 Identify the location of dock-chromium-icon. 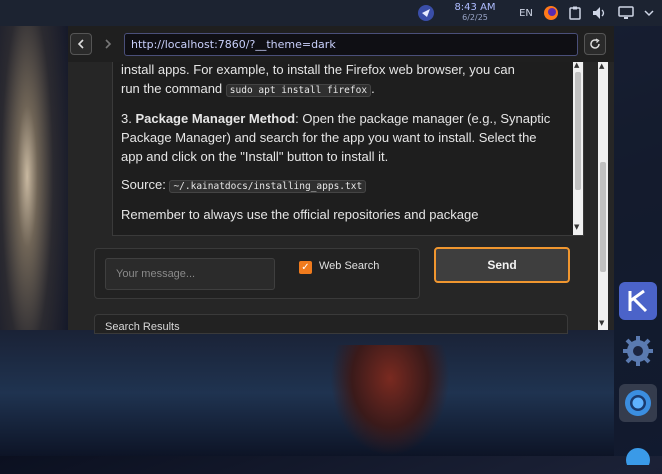
(638, 403).